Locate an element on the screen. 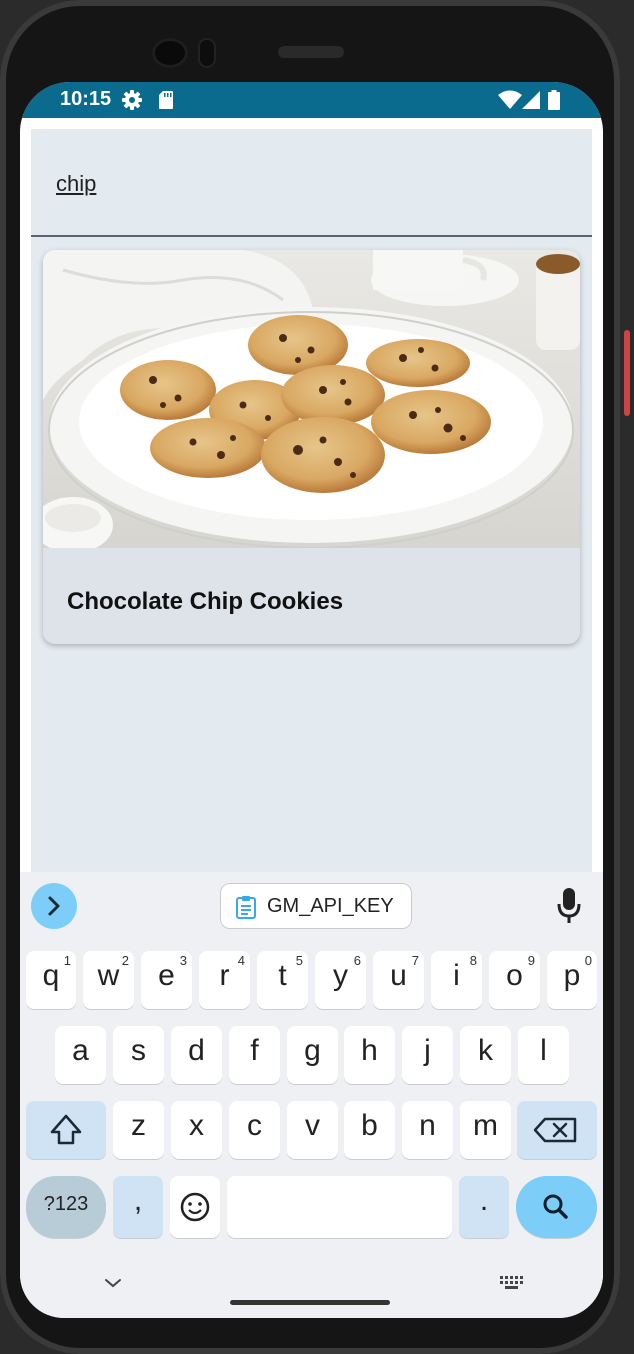 This screenshot has width=634, height=1354. key-label: n is located at coordinates (427, 1125).